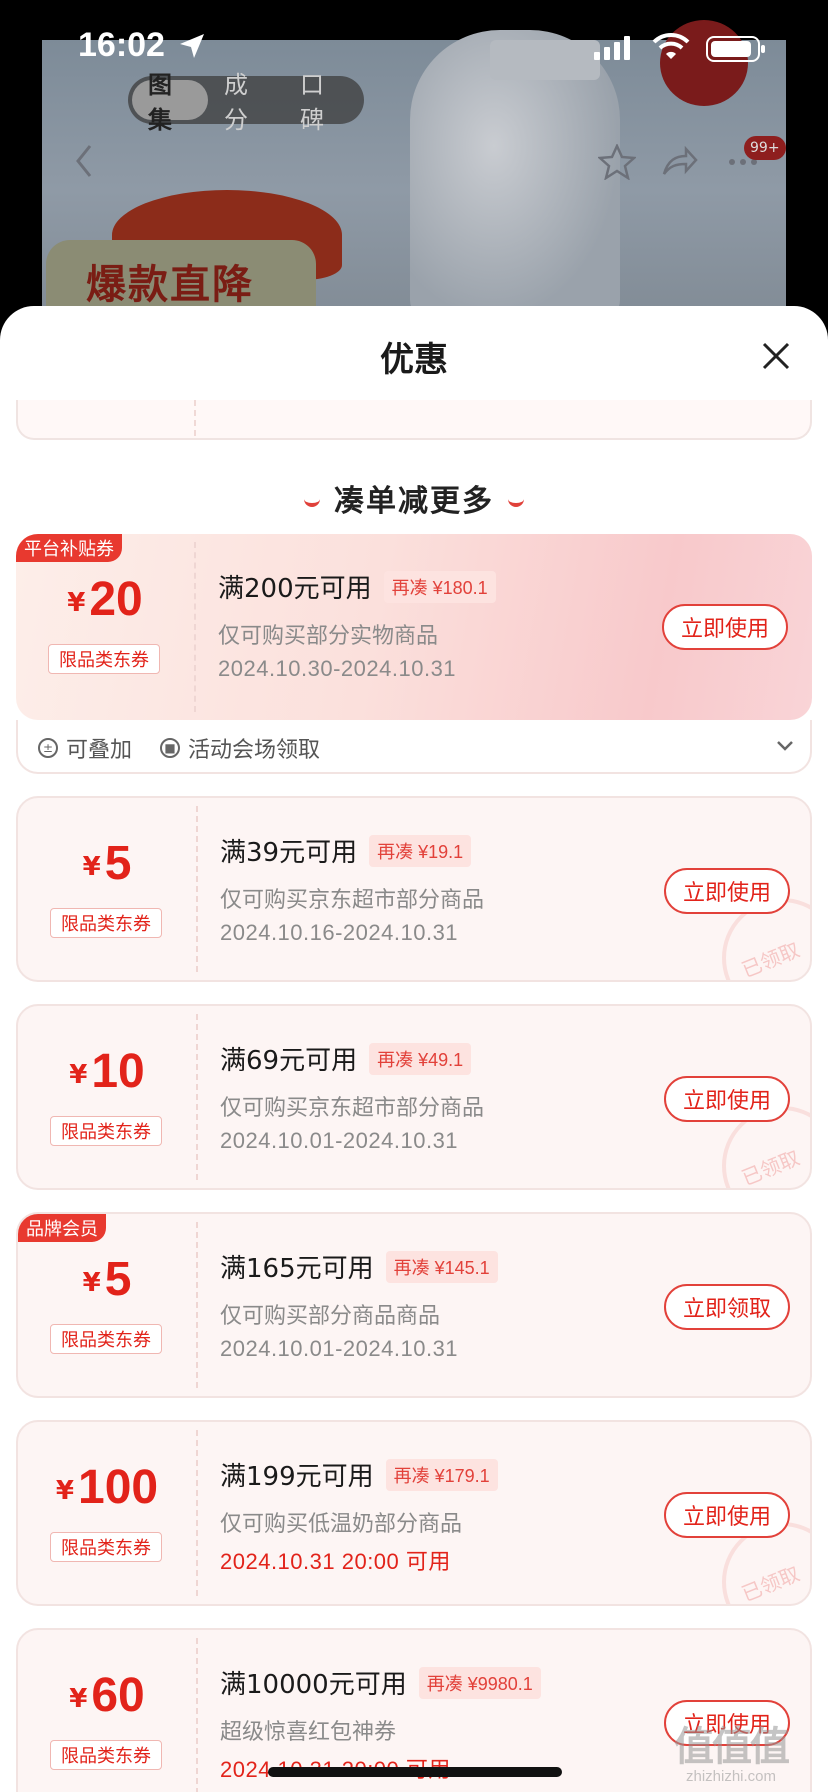 The image size is (828, 1792). Describe the element at coordinates (330, 1316) in the screenshot. I see `coupon-scope: 仅可购买部分商品商品` at that location.